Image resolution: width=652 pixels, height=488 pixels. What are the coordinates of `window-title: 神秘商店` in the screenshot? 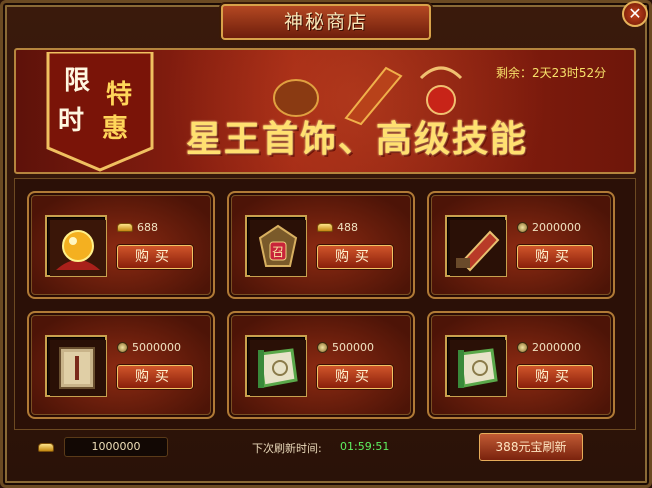 It's located at (325, 22).